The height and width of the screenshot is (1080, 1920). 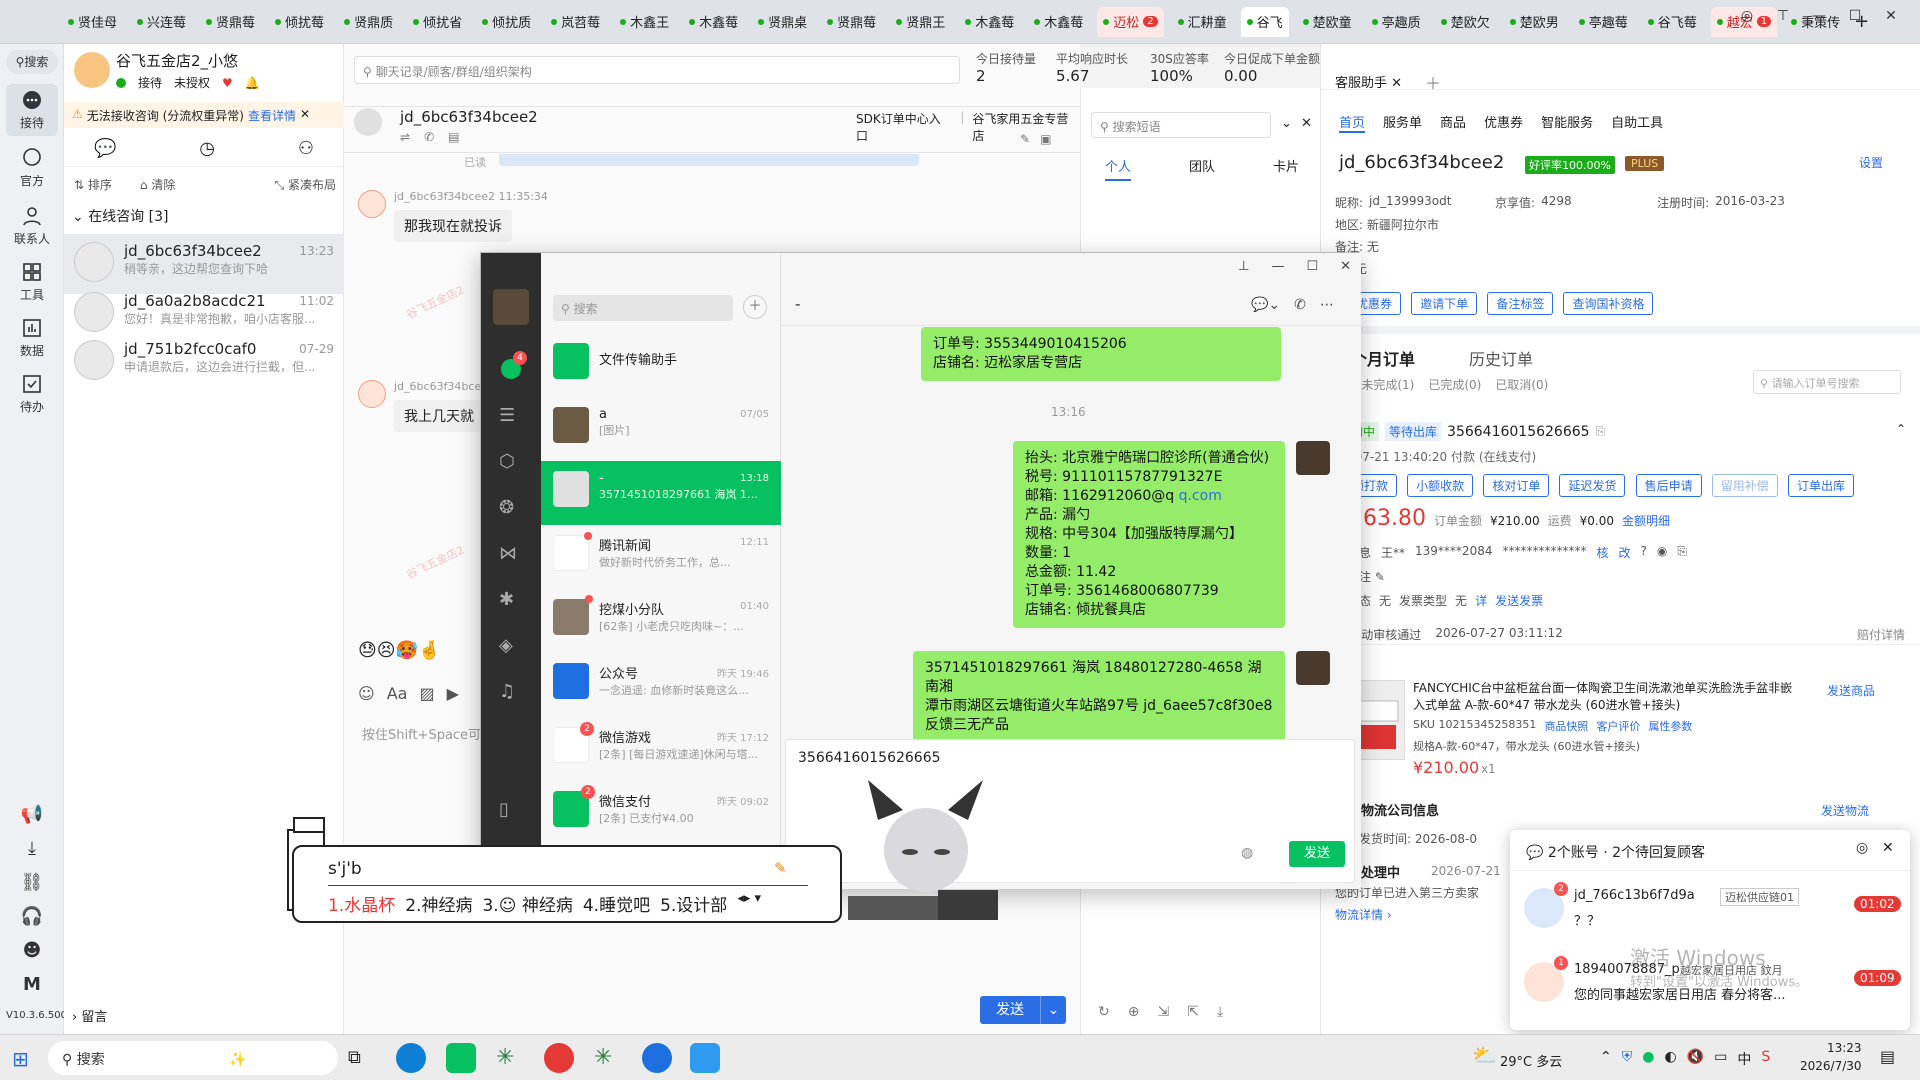 What do you see at coordinates (1637, 122) in the screenshot?
I see `tab-self: 自助工具` at bounding box center [1637, 122].